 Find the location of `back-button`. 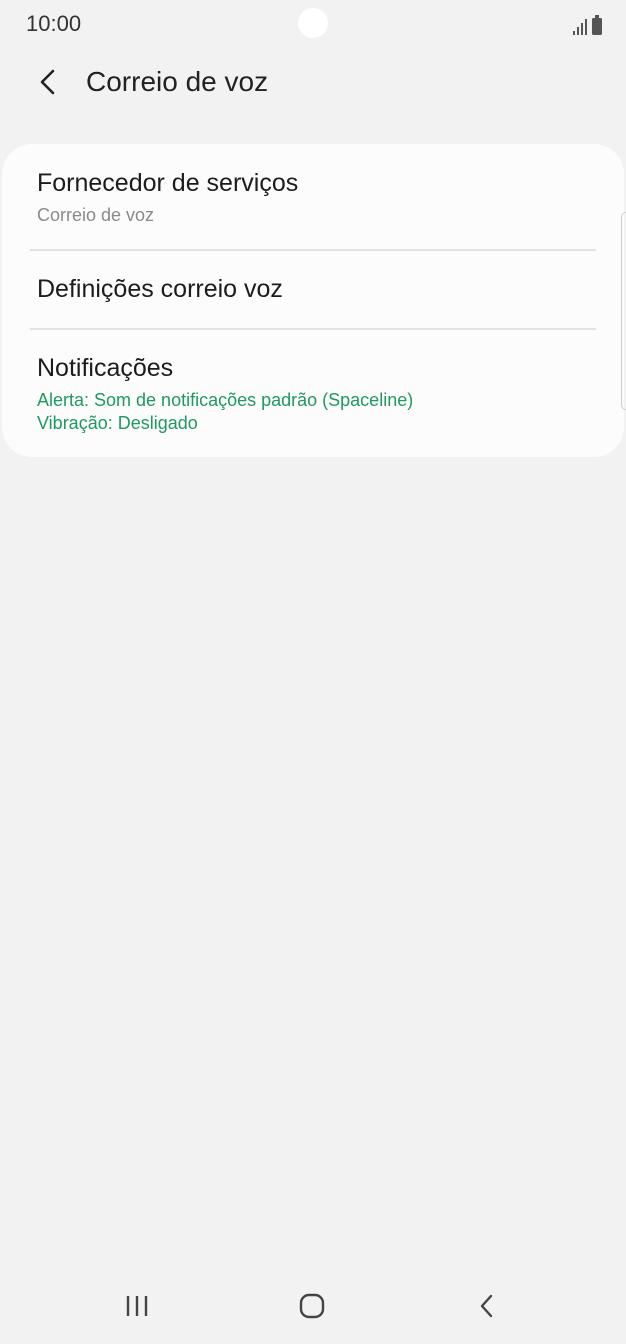

back-button is located at coordinates (48, 82).